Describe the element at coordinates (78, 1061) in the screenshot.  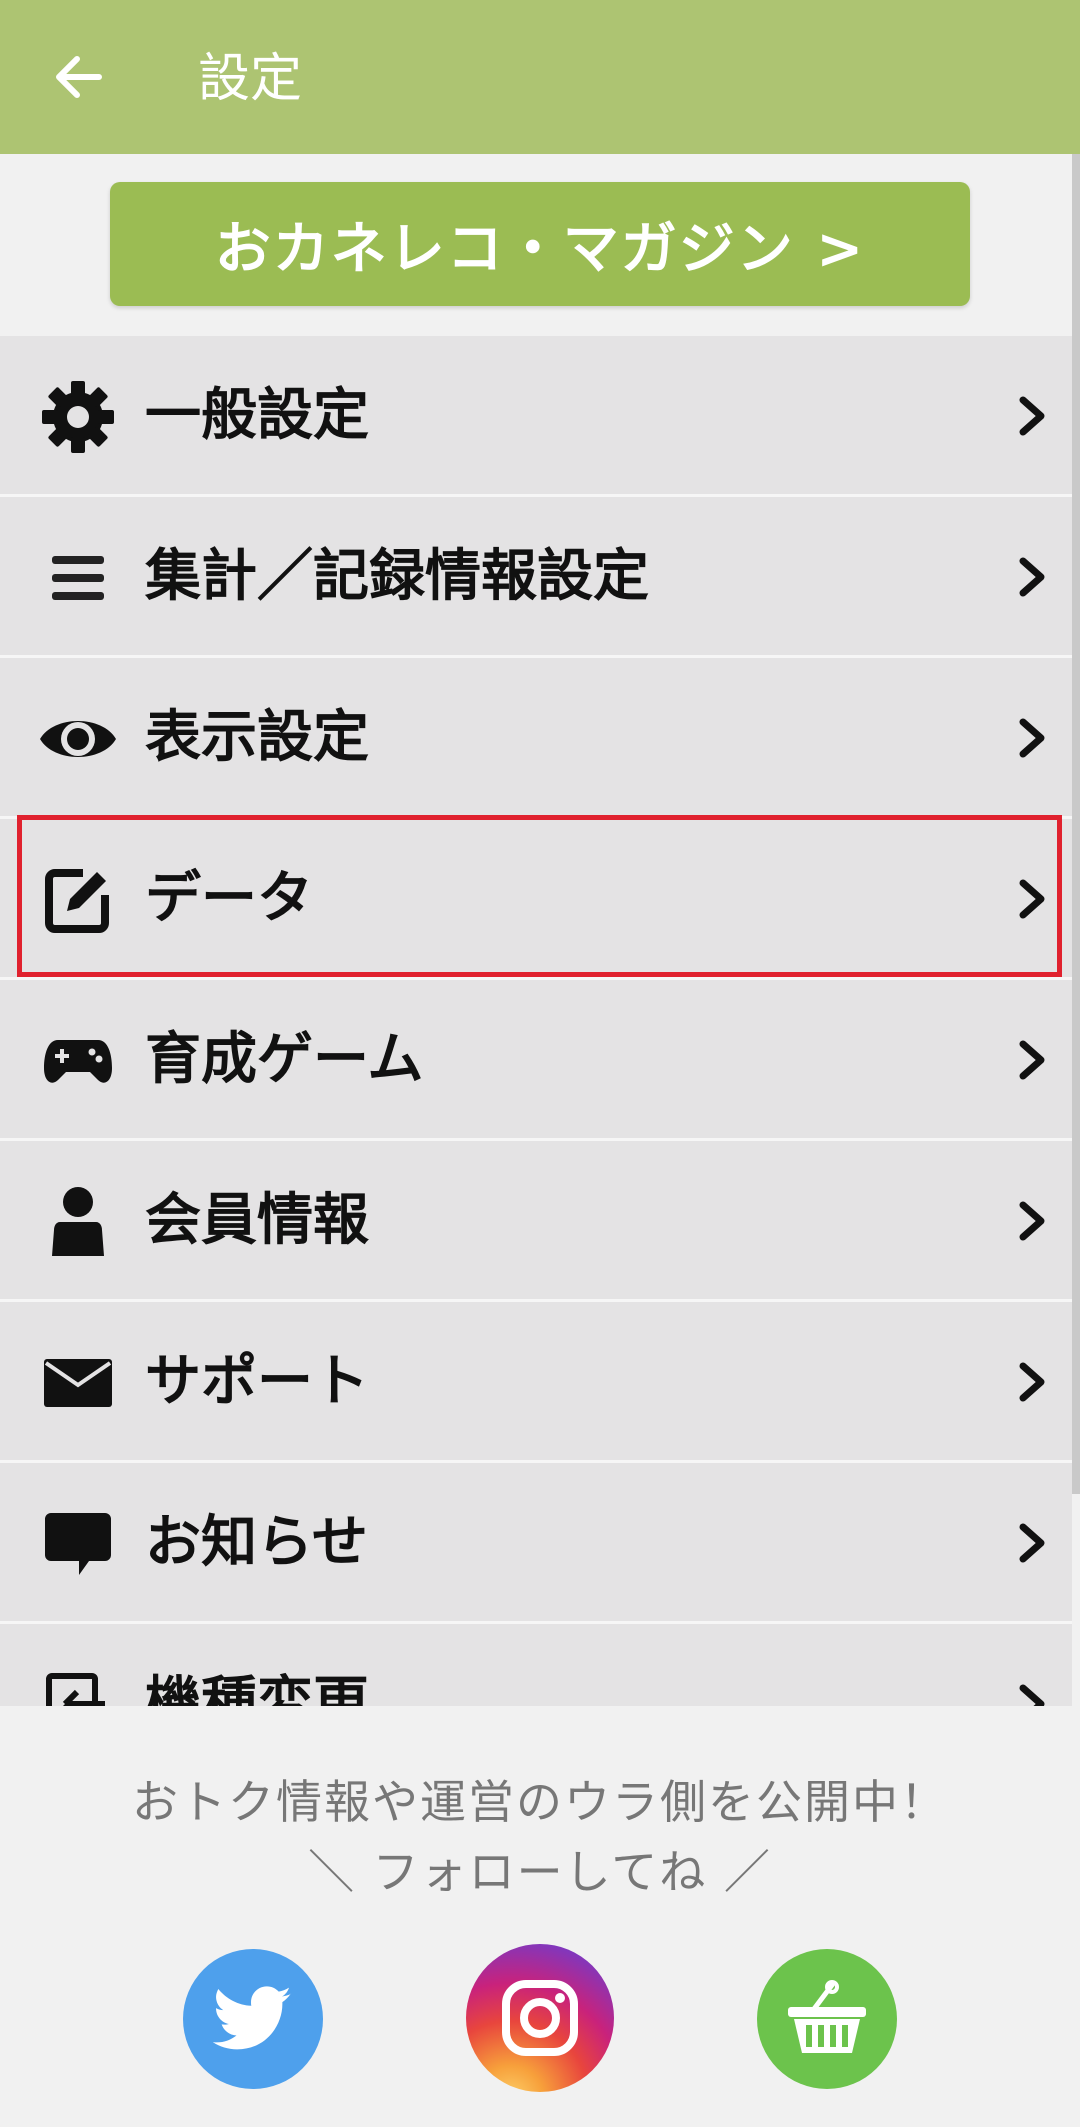
I see `gamepad-icon` at that location.